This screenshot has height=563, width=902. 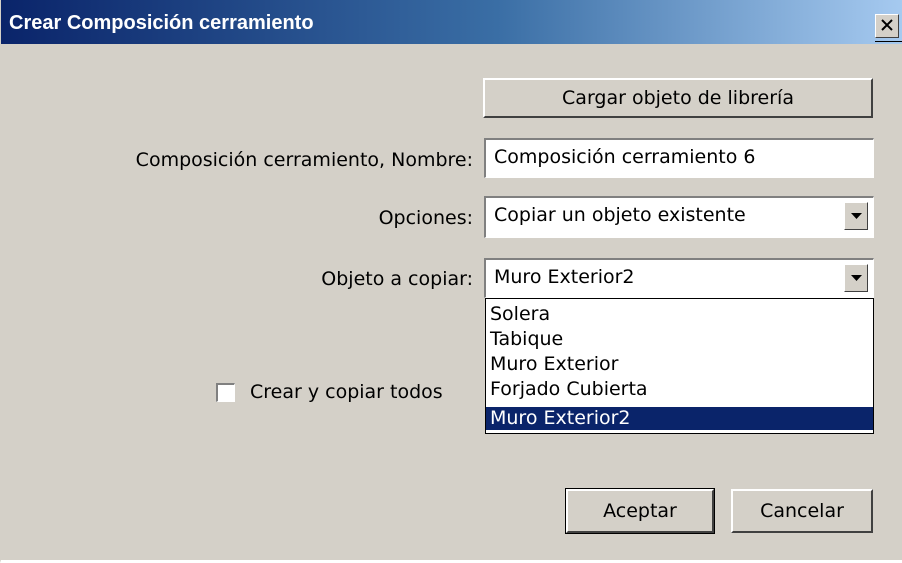 I want to click on options-select: Copiar un objeto existente, so click(x=679, y=217).